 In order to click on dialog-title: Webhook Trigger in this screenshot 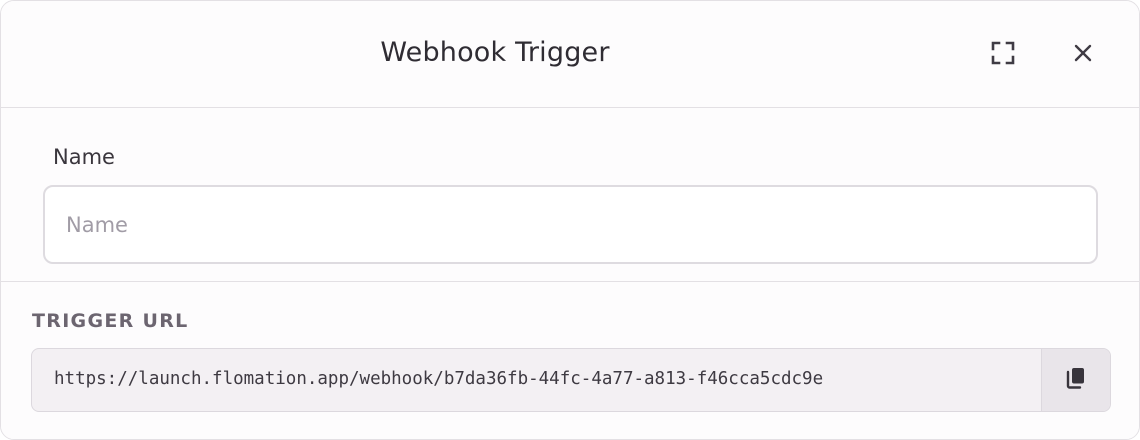, I will do `click(495, 52)`.